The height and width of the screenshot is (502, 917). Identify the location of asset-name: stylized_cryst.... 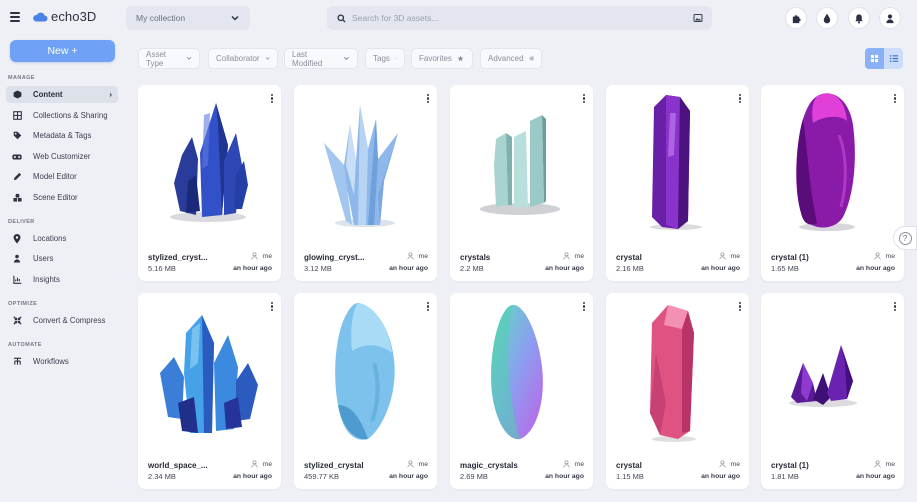
(178, 257).